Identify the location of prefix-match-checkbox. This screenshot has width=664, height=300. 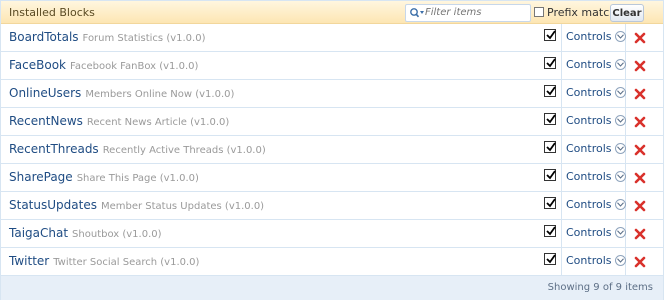
(539, 12).